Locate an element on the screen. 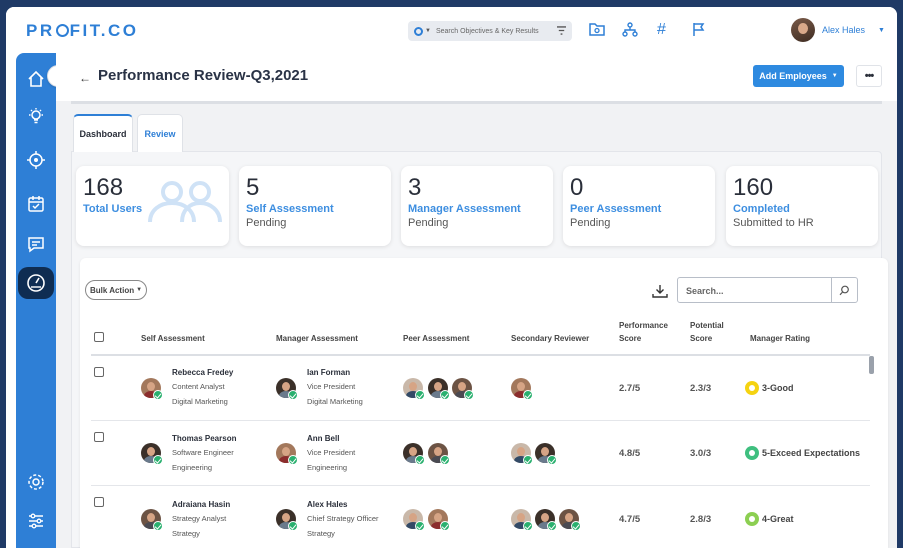 This screenshot has height=548, width=903. tab-dashboard: Dashboard is located at coordinates (103, 133).